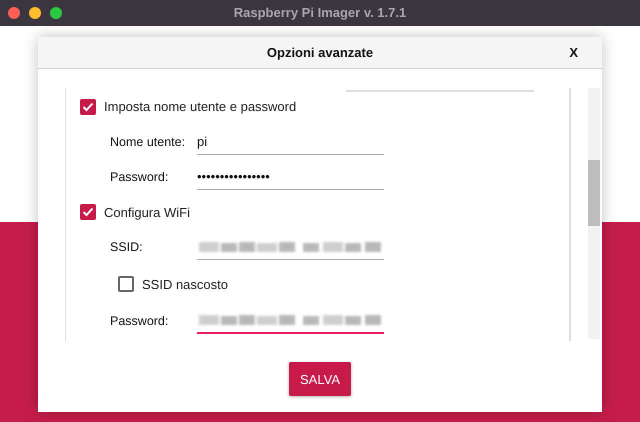  Describe the element at coordinates (290, 142) in the screenshot. I see `text-field: pi` at that location.